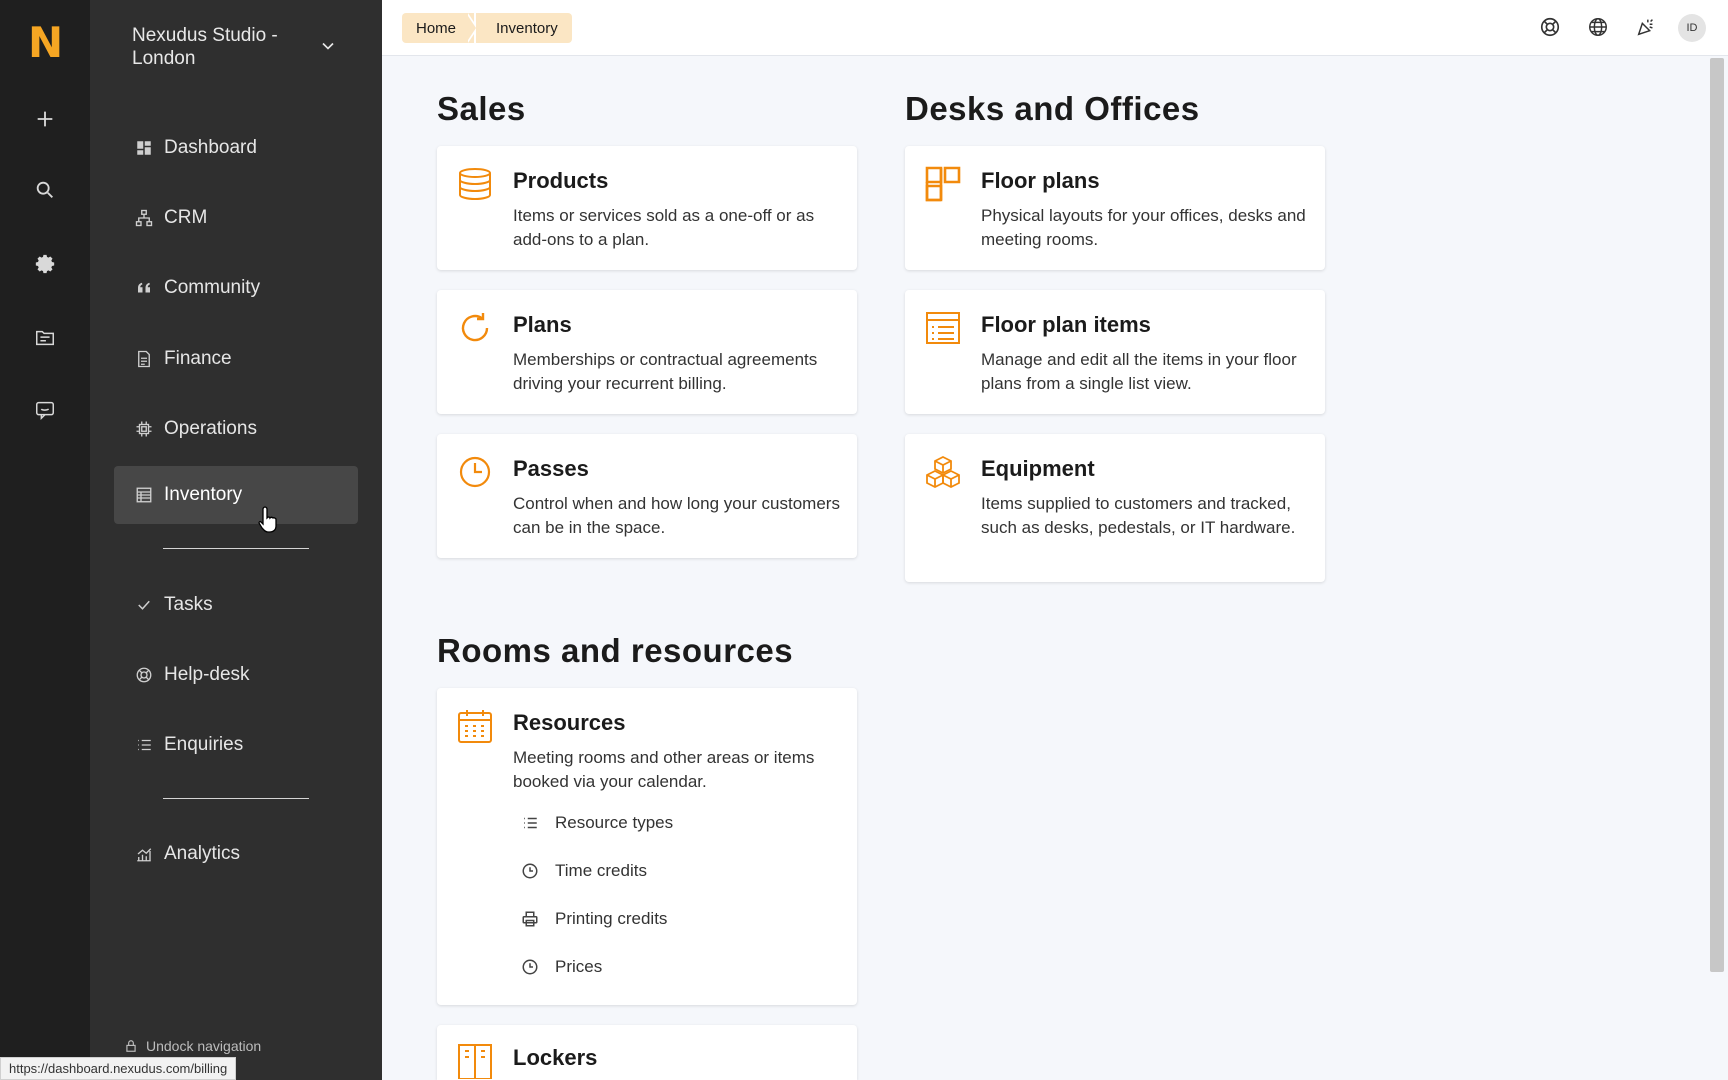 The height and width of the screenshot is (1080, 1728). I want to click on chip-icon, so click(144, 429).